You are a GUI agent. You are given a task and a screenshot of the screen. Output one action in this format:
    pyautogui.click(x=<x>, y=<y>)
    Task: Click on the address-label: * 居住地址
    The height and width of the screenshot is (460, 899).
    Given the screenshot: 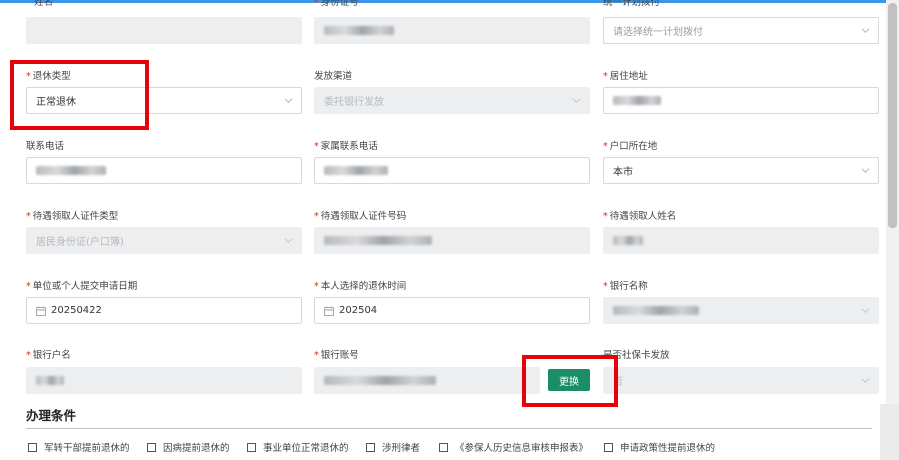 What is the action you would take?
    pyautogui.click(x=625, y=76)
    